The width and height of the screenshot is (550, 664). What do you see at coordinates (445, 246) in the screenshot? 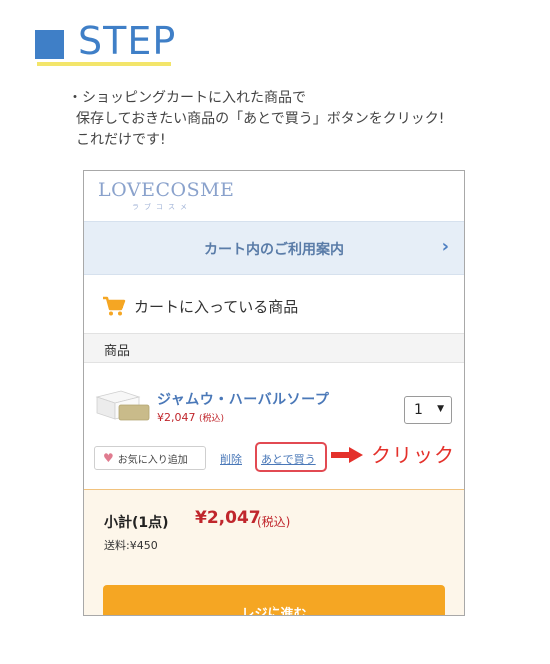
I see `chevron-right-icon: ›` at bounding box center [445, 246].